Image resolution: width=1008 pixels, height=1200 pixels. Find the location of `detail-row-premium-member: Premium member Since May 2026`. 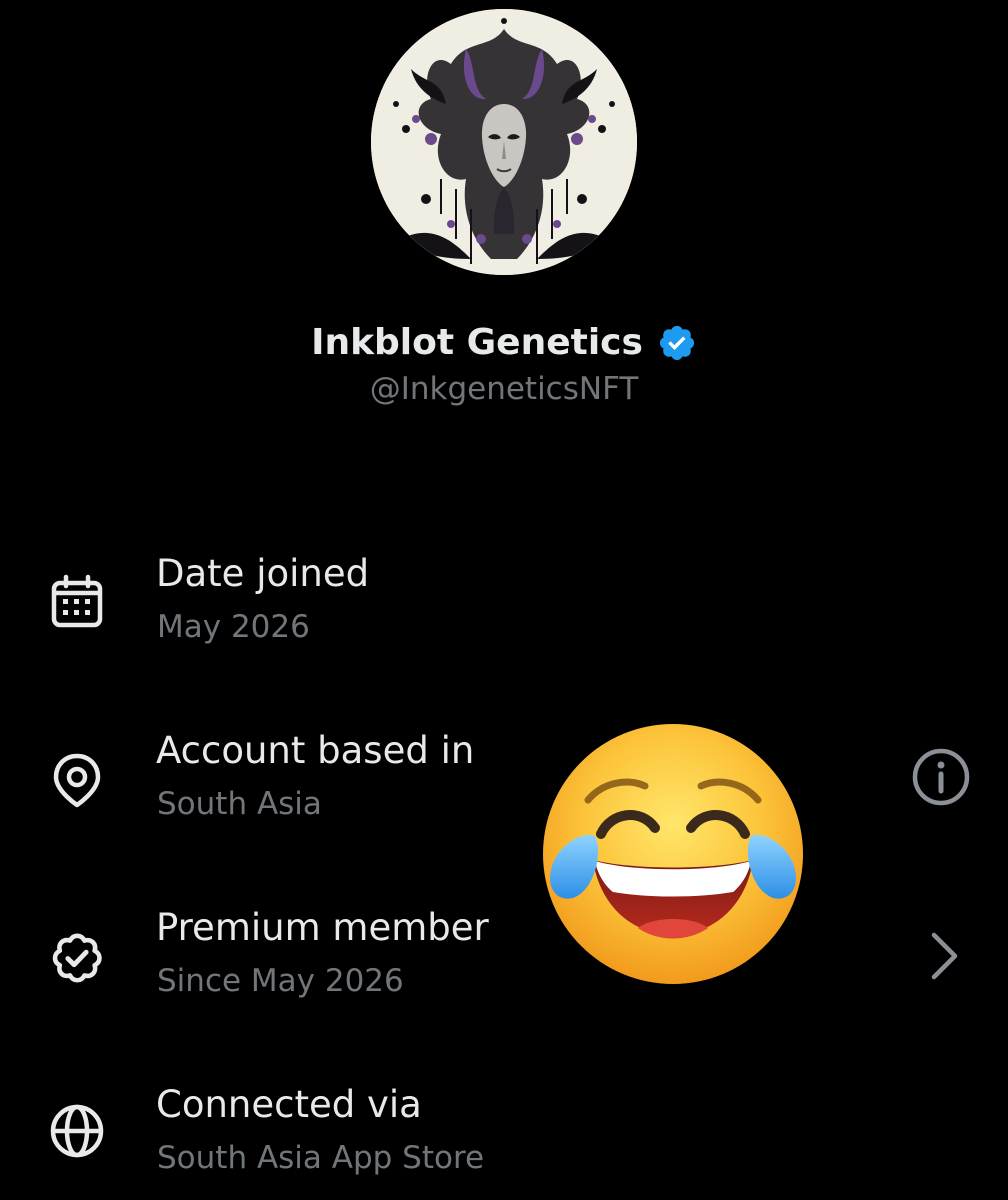

detail-row-premium-member: Premium member Since May 2026 is located at coordinates (504, 968).